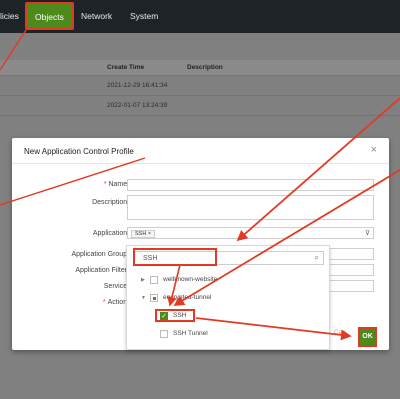 The height and width of the screenshot is (399, 400). What do you see at coordinates (190, 279) in the screenshot?
I see `tree-item-wellknown-website: wellknown-website` at bounding box center [190, 279].